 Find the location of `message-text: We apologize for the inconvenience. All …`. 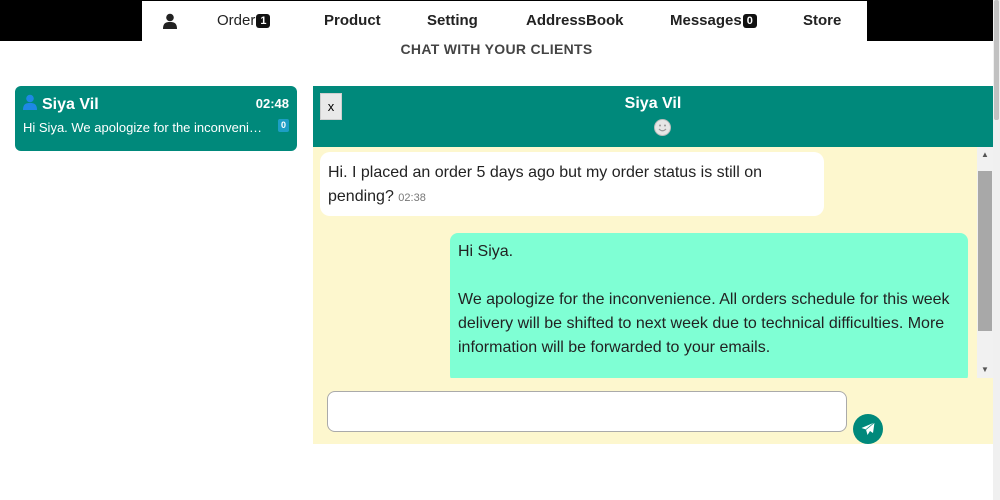

message-text: We apologize for the inconvenience. All … is located at coordinates (704, 323).